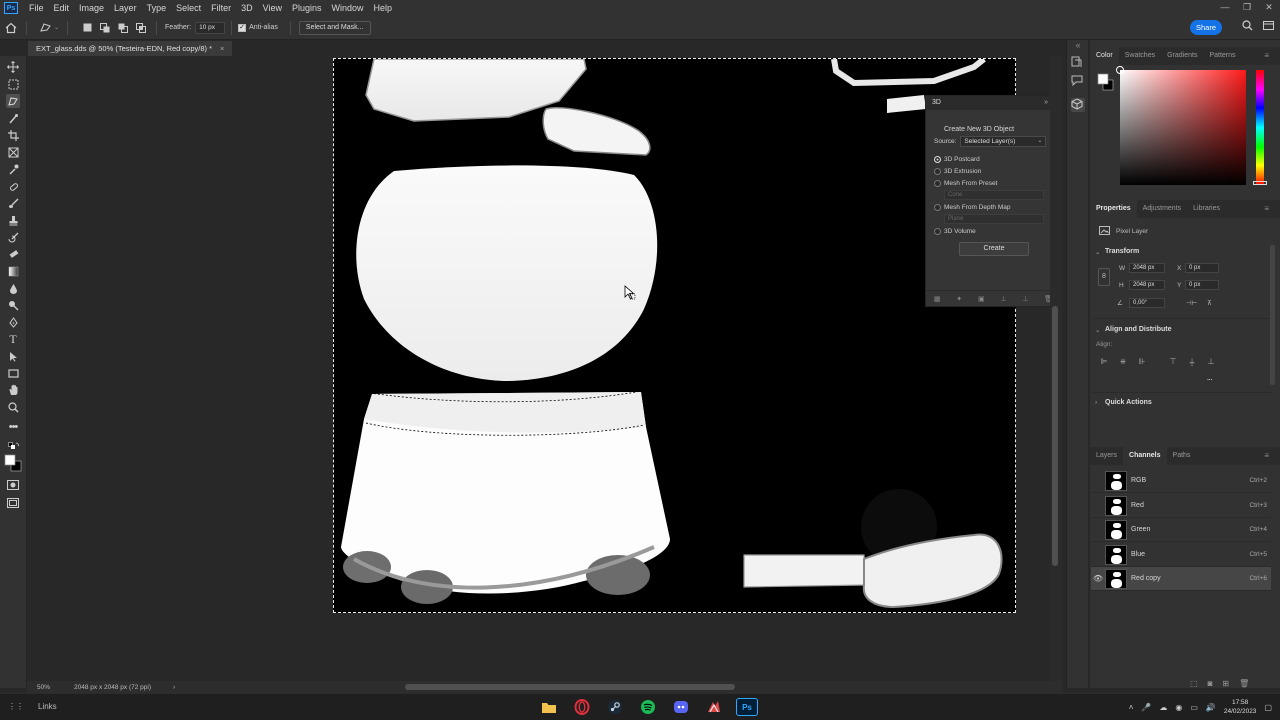 This screenshot has width=1280, height=720. What do you see at coordinates (1210, 683) in the screenshot?
I see `save-selection-icon: ◙` at bounding box center [1210, 683].